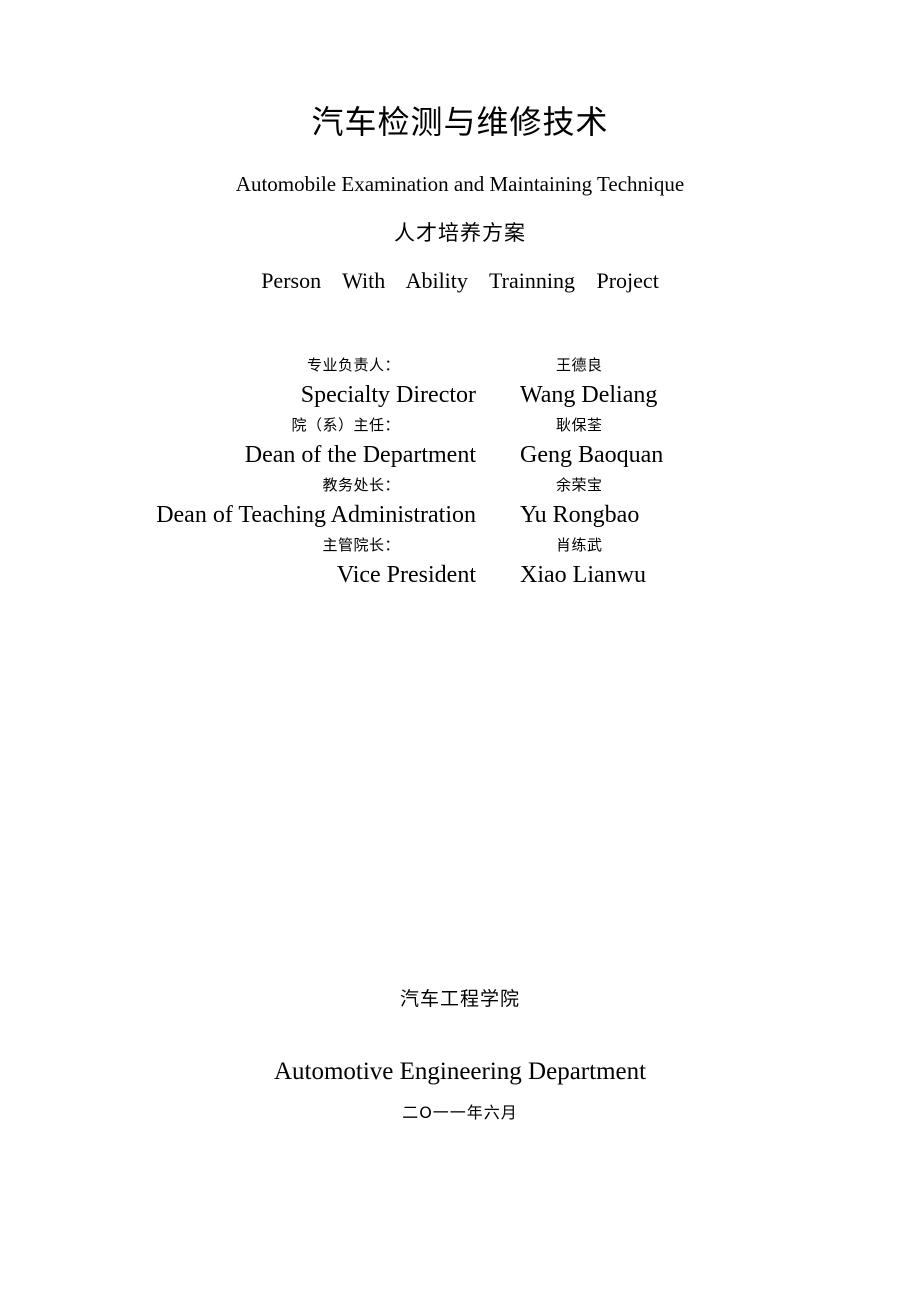  I want to click on signature-row-english: Vice President Xiao Lianwu, so click(460, 575).